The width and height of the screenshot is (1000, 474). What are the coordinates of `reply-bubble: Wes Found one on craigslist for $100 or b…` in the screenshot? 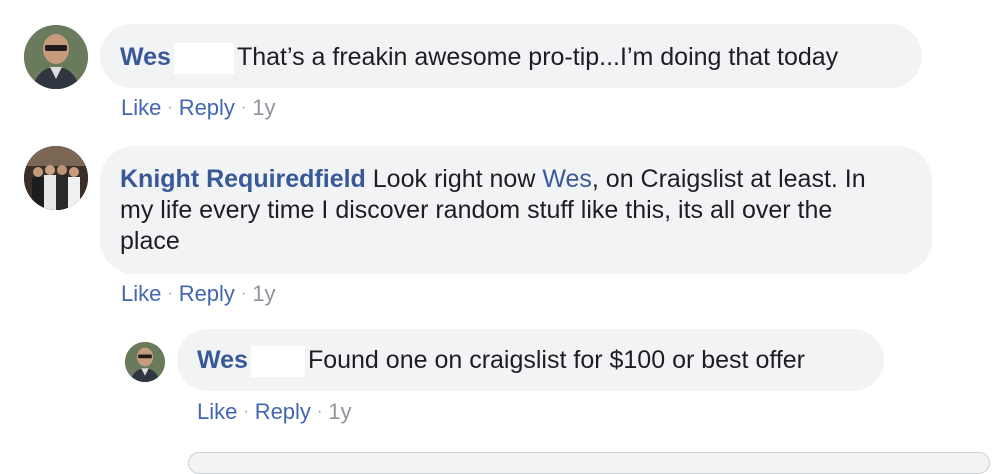 It's located at (530, 360).